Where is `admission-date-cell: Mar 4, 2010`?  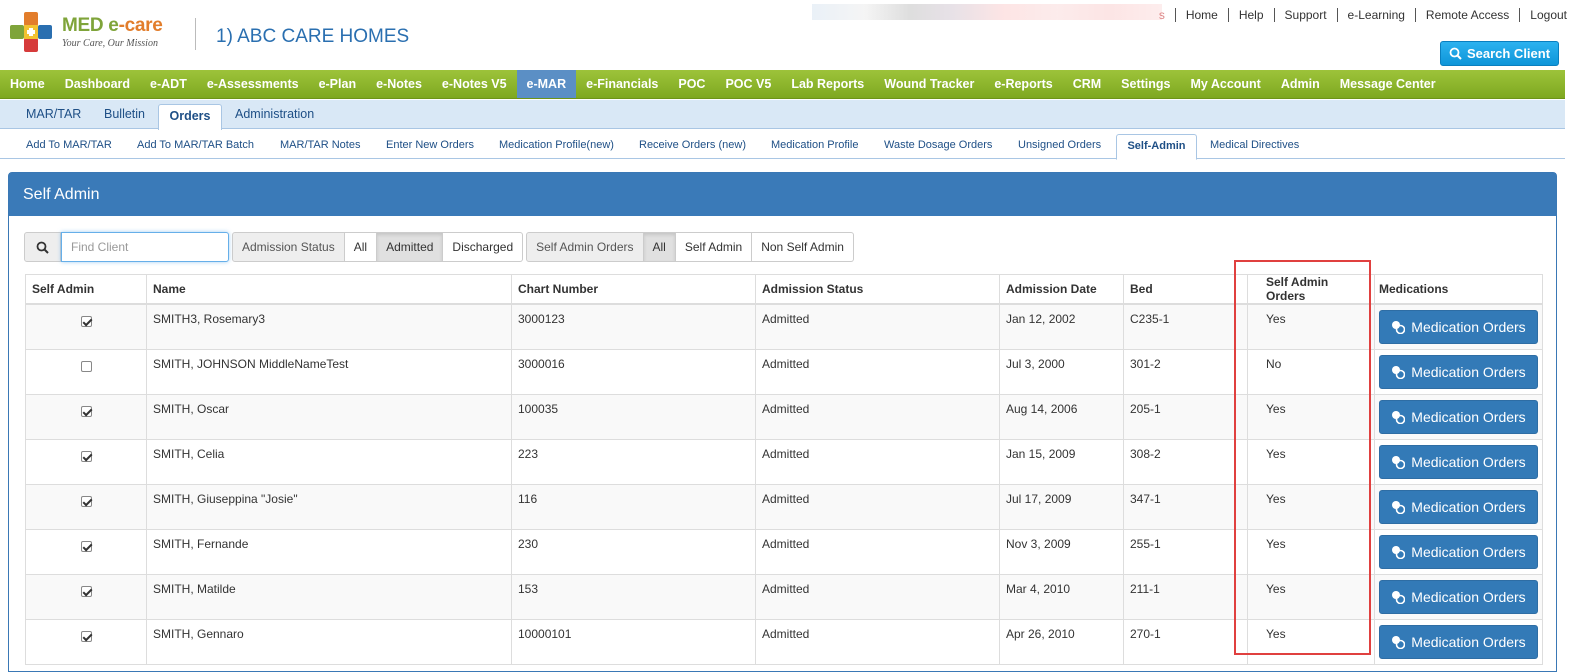
admission-date-cell: Mar 4, 2010 is located at coordinates (1061, 596).